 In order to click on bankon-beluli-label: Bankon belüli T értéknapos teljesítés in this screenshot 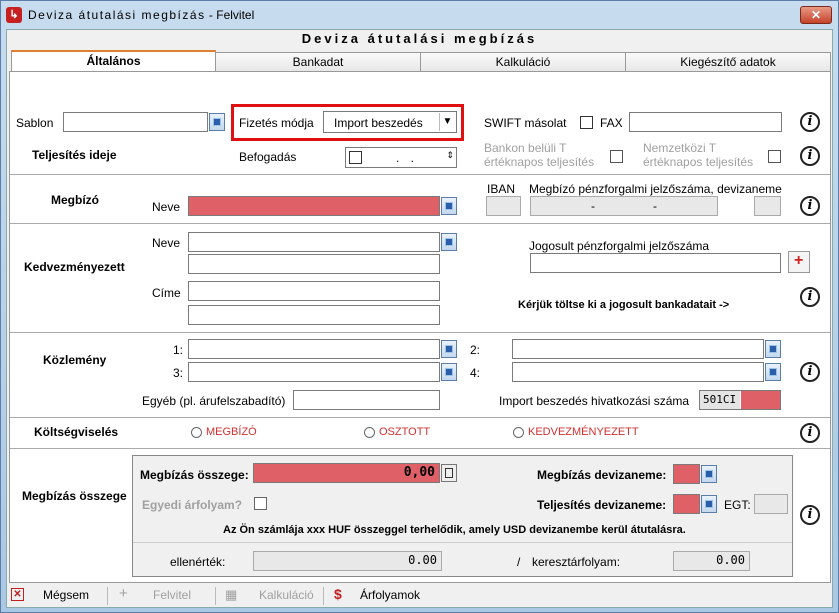, I will do `click(539, 155)`.